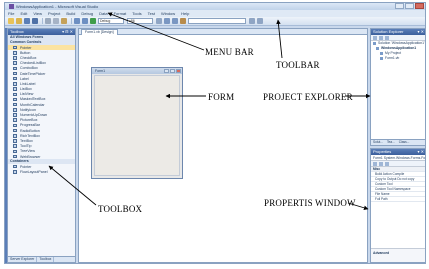 This screenshot has width=429, height=269. Describe the element at coordinates (15, 156) in the screenshot. I see `webbrowser-icon` at that location.